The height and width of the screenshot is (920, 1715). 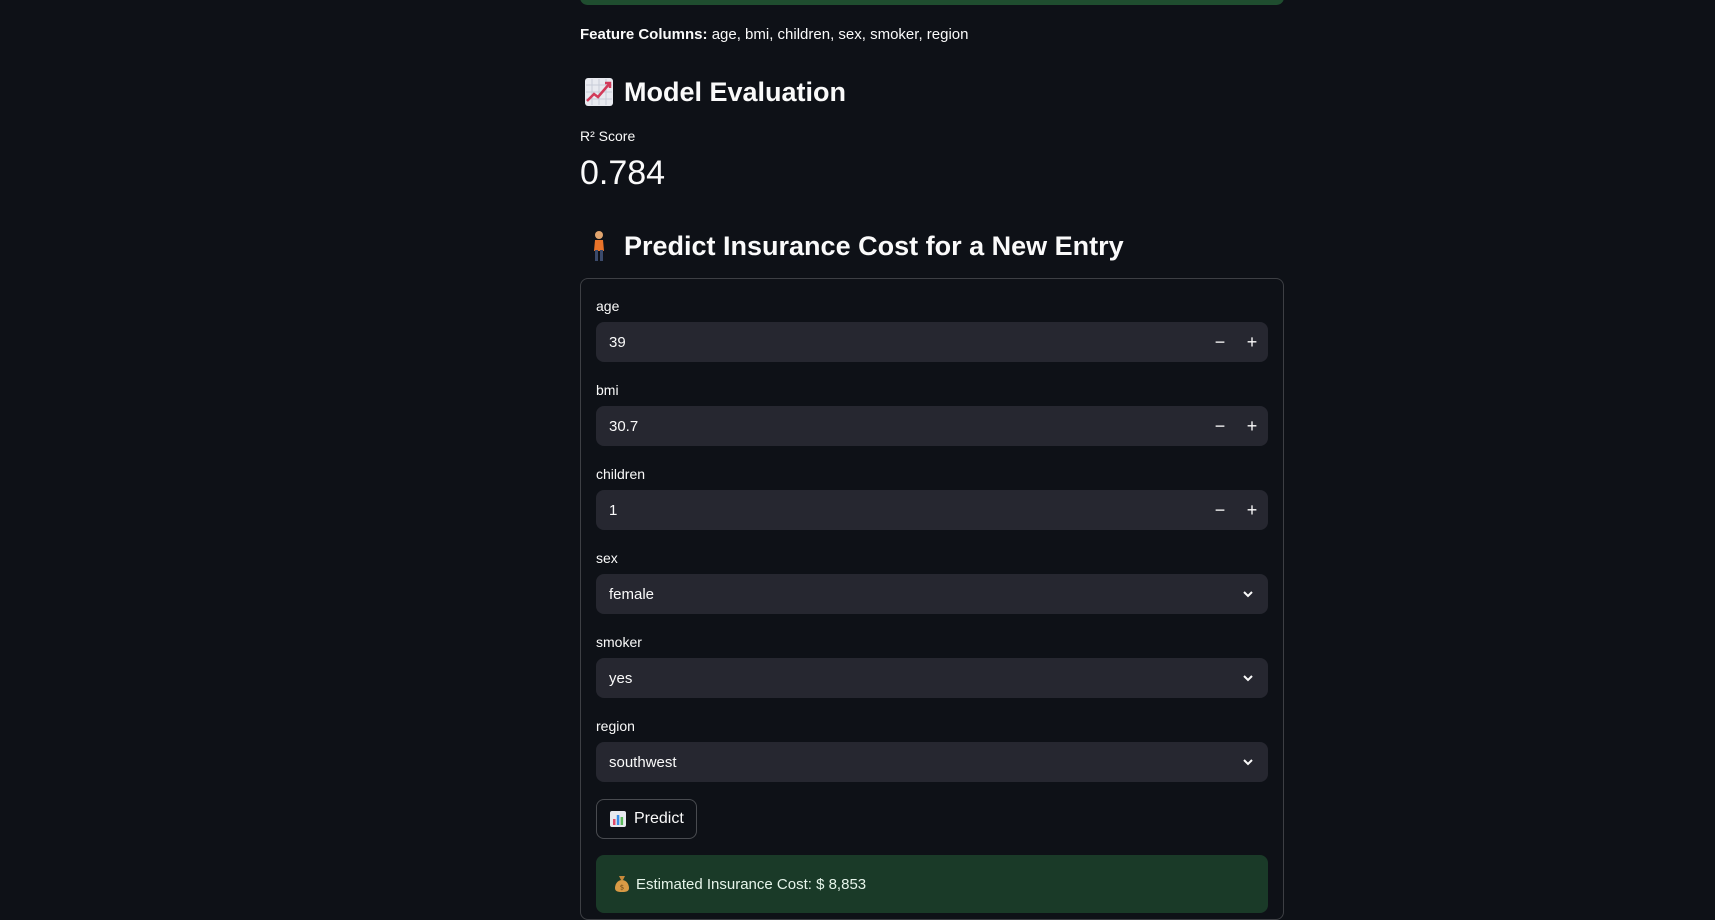 What do you see at coordinates (1220, 510) in the screenshot?
I see `children-decrement-button: −` at bounding box center [1220, 510].